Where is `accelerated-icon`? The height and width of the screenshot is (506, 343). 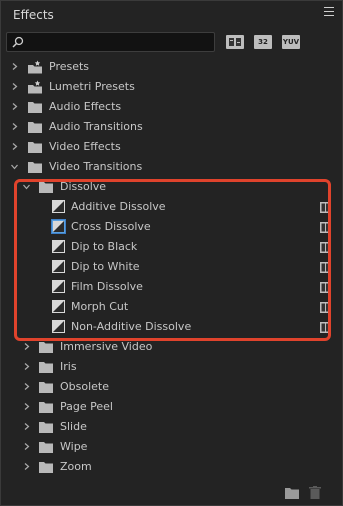
accelerated-icon is located at coordinates (235, 42).